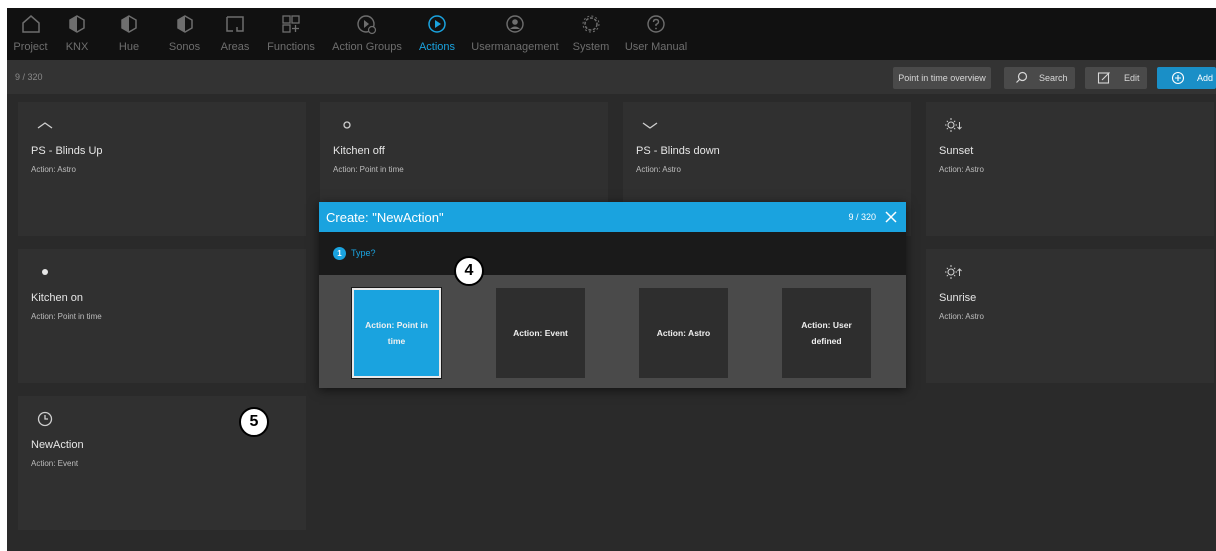 The height and width of the screenshot is (551, 1216). Describe the element at coordinates (235, 34) in the screenshot. I see `nav-item-areas: Areas` at that location.